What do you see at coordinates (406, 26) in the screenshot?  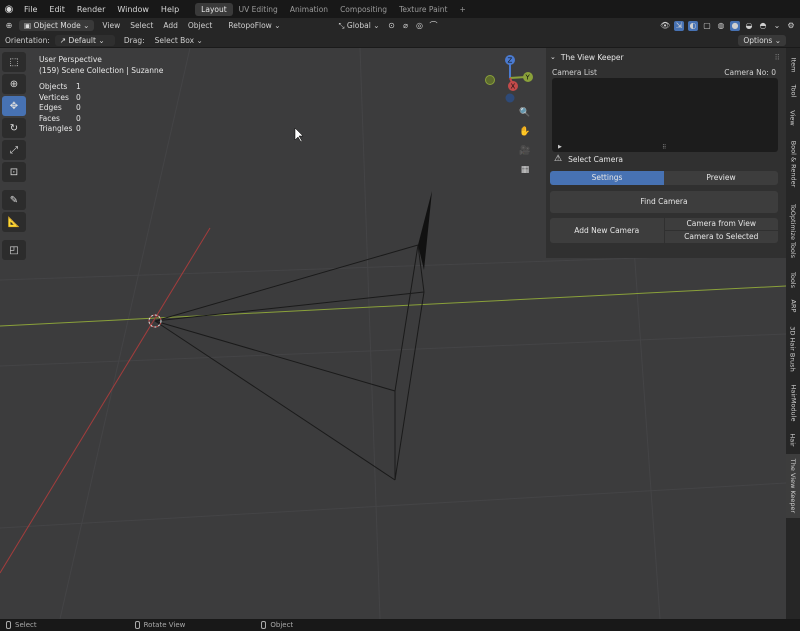 I see `snap-icon: ⌀` at bounding box center [406, 26].